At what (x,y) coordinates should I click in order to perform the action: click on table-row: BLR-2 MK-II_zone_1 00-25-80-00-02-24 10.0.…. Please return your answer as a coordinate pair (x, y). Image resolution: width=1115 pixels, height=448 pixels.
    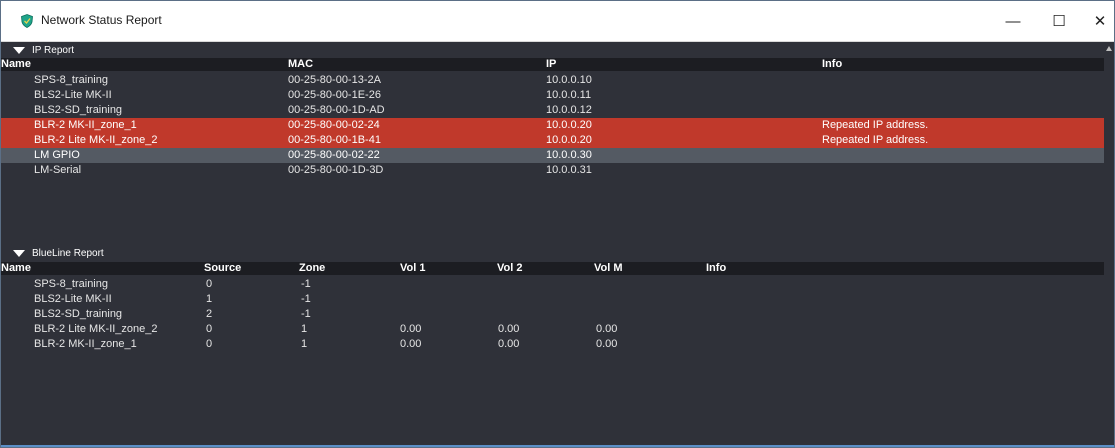
    Looking at the image, I should click on (552, 125).